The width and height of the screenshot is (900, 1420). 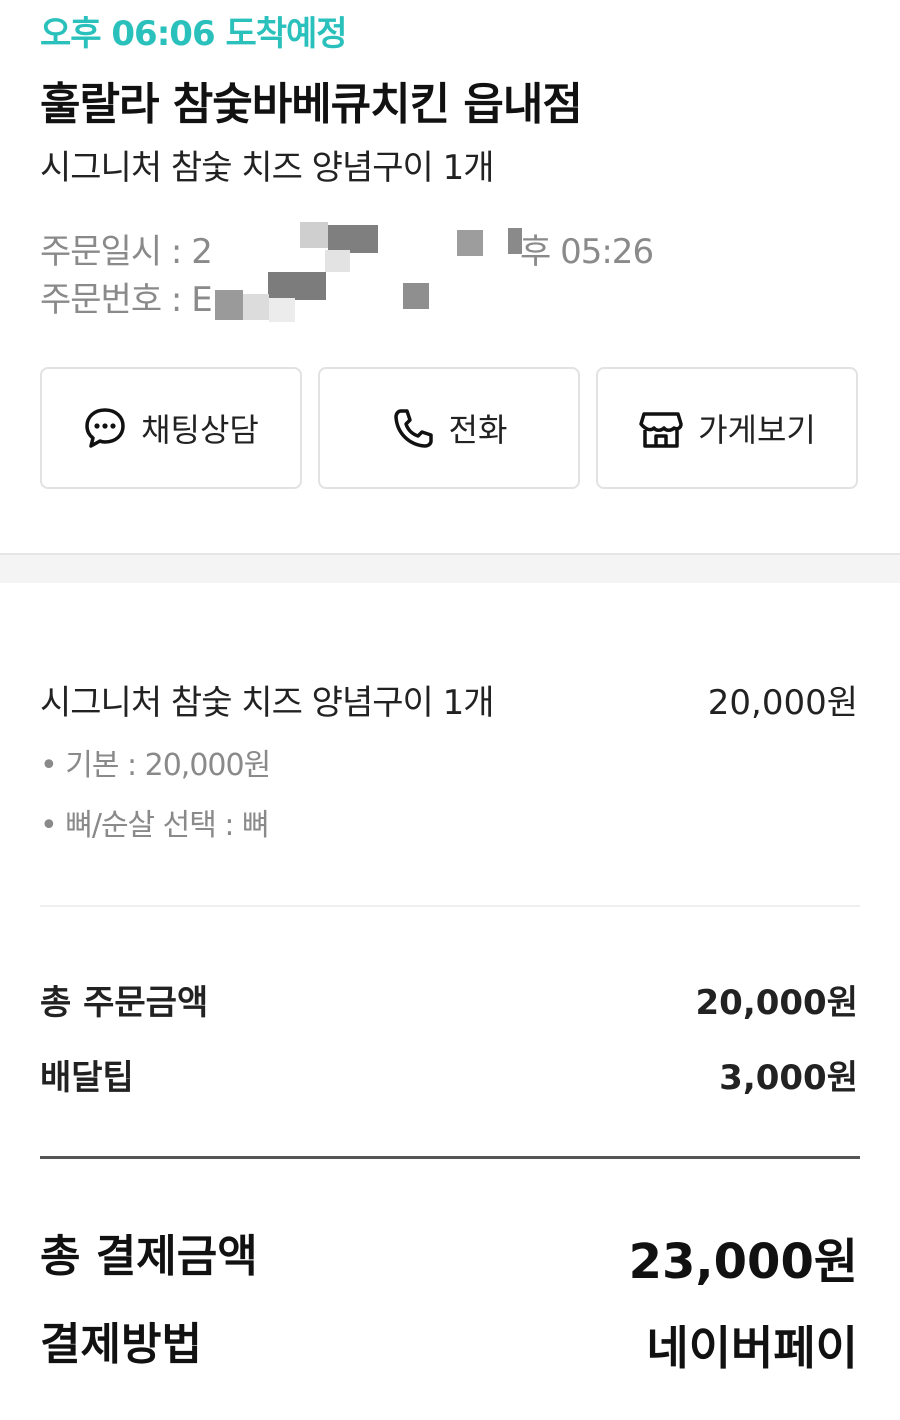 I want to click on store-name: 훌랄라 참숯바베큐치킨 읍내점, so click(x=311, y=100).